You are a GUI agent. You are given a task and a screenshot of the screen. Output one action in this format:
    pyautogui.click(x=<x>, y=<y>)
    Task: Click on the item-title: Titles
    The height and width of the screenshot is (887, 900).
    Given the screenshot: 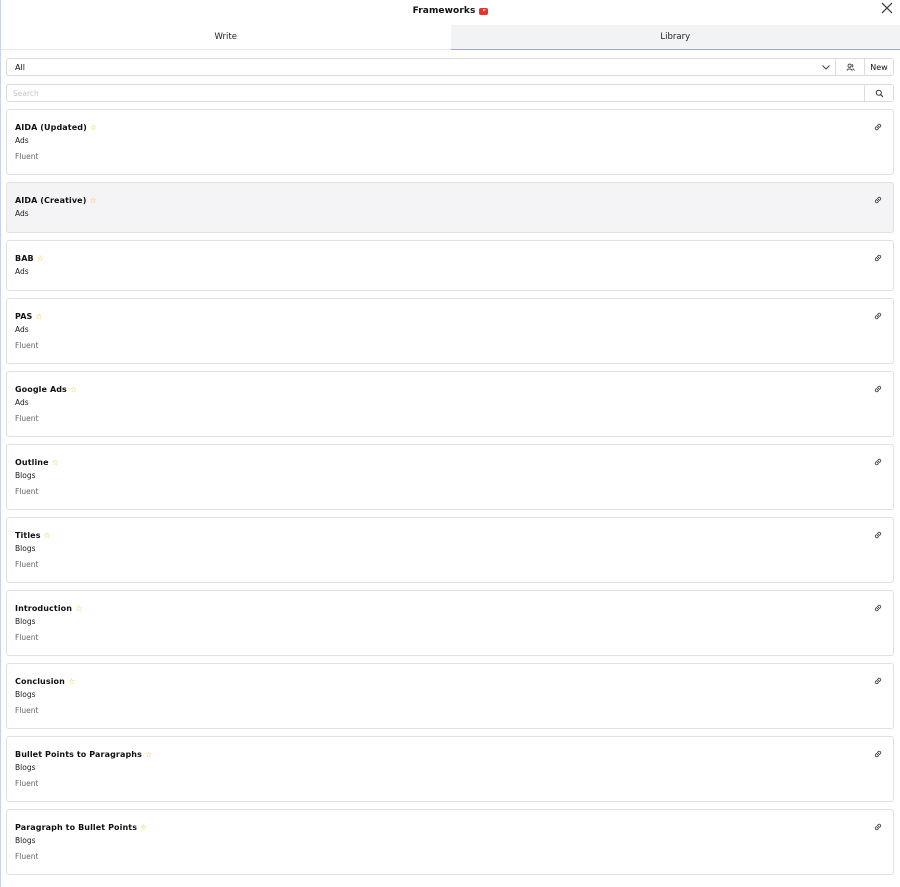 What is the action you would take?
    pyautogui.click(x=28, y=535)
    